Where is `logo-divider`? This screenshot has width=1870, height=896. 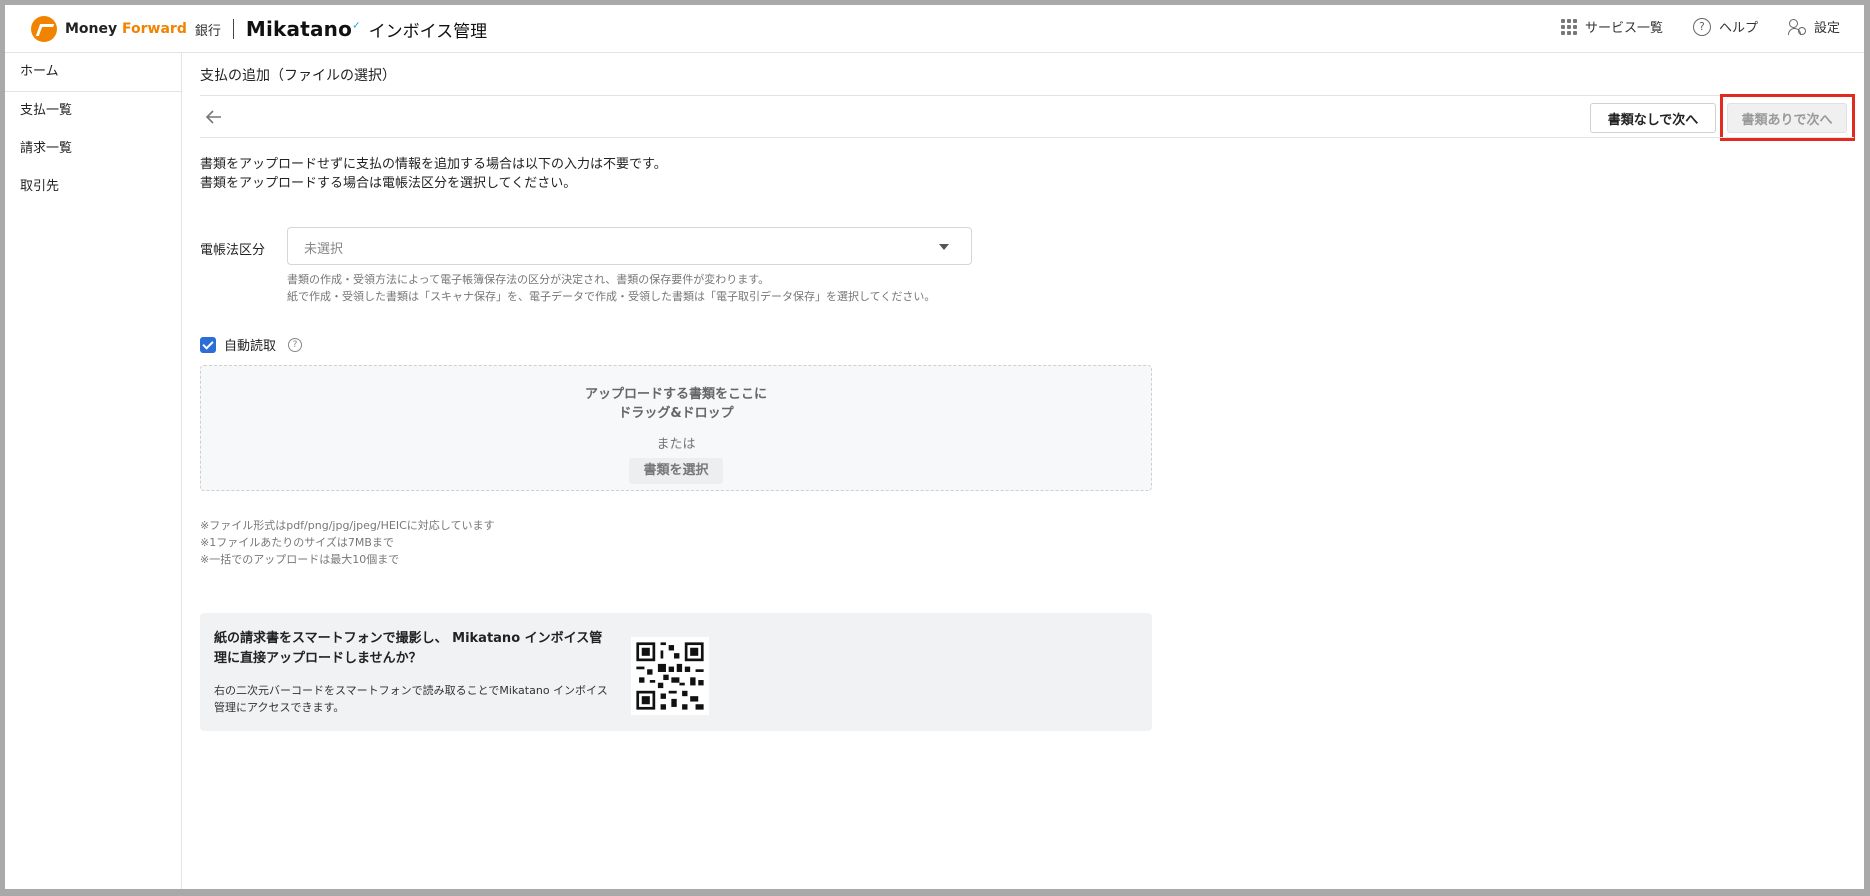 logo-divider is located at coordinates (233, 29).